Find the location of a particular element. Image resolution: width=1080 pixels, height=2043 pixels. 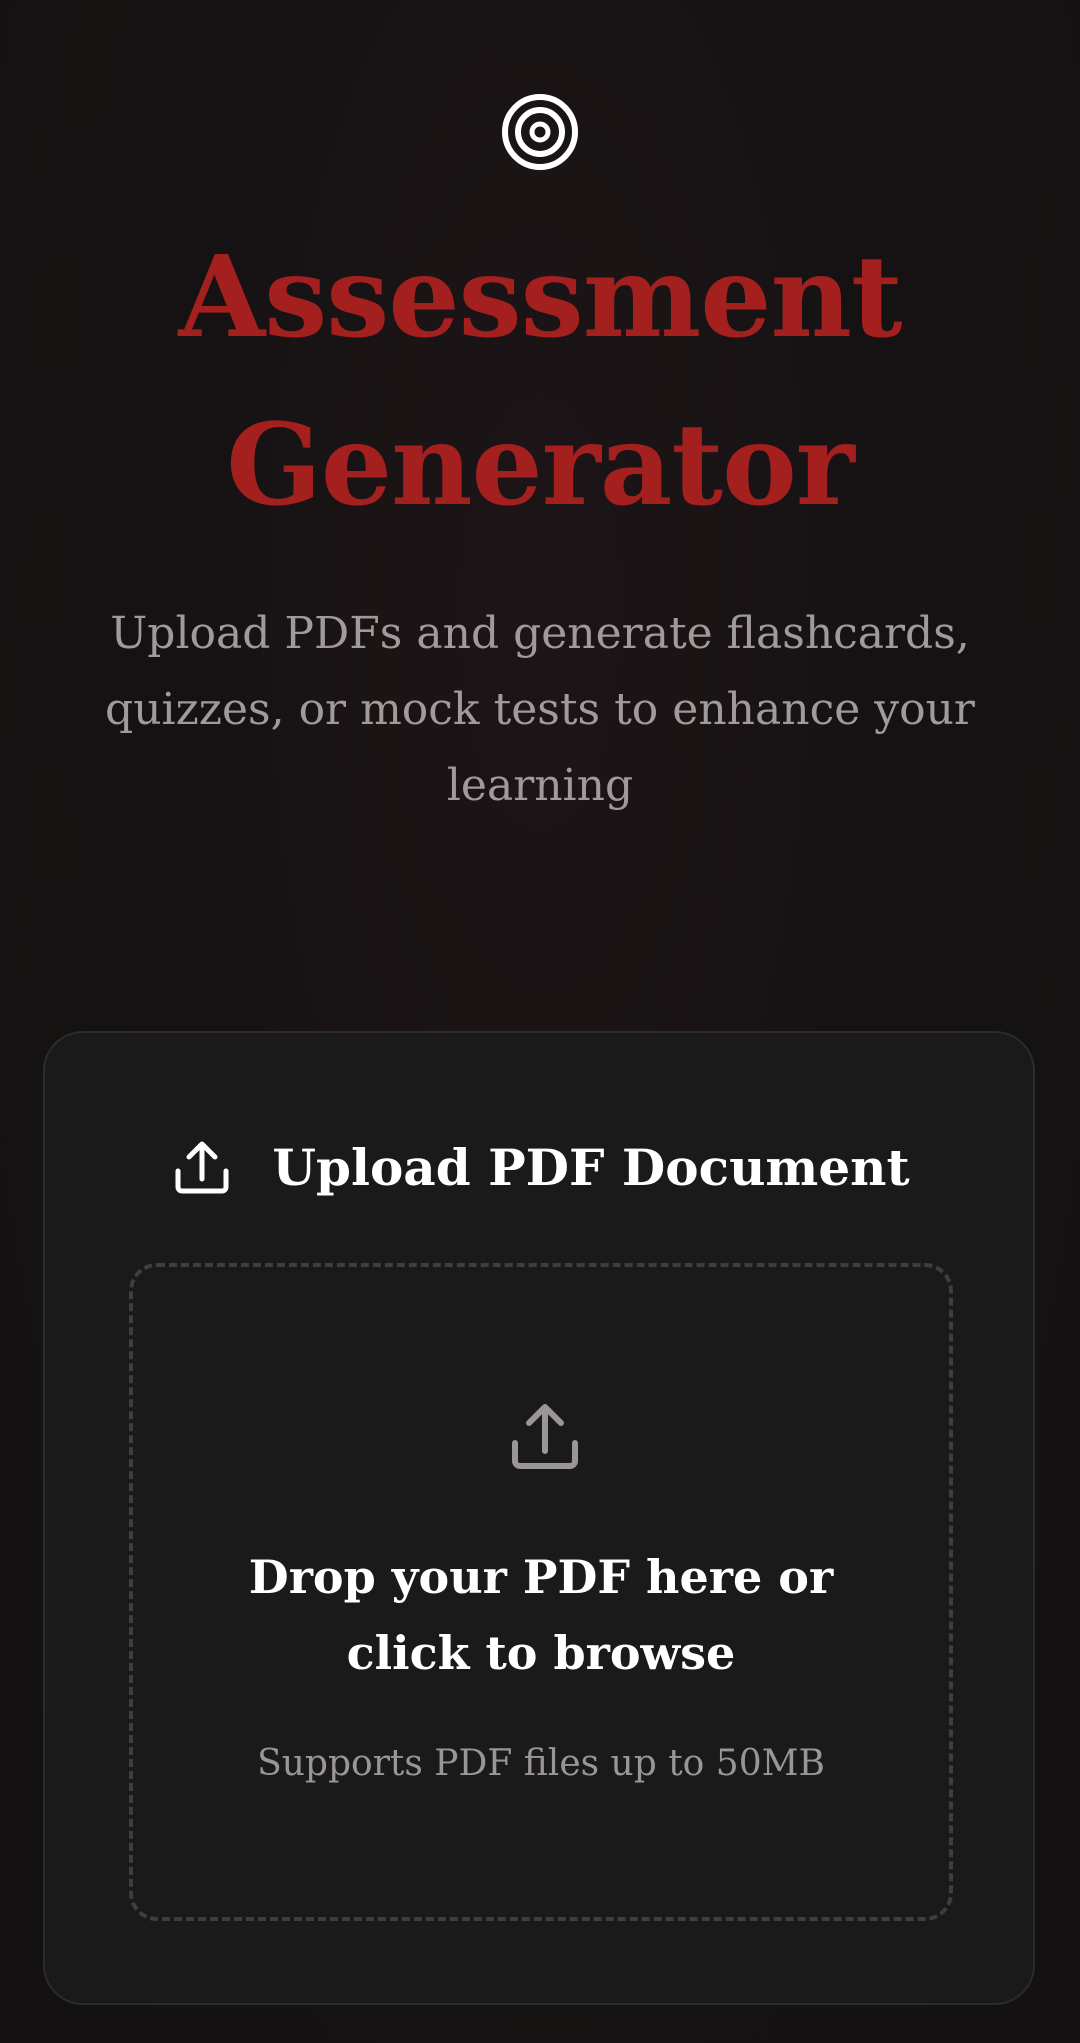

upload-card-header: Upload PDF Document is located at coordinates (541, 1167).